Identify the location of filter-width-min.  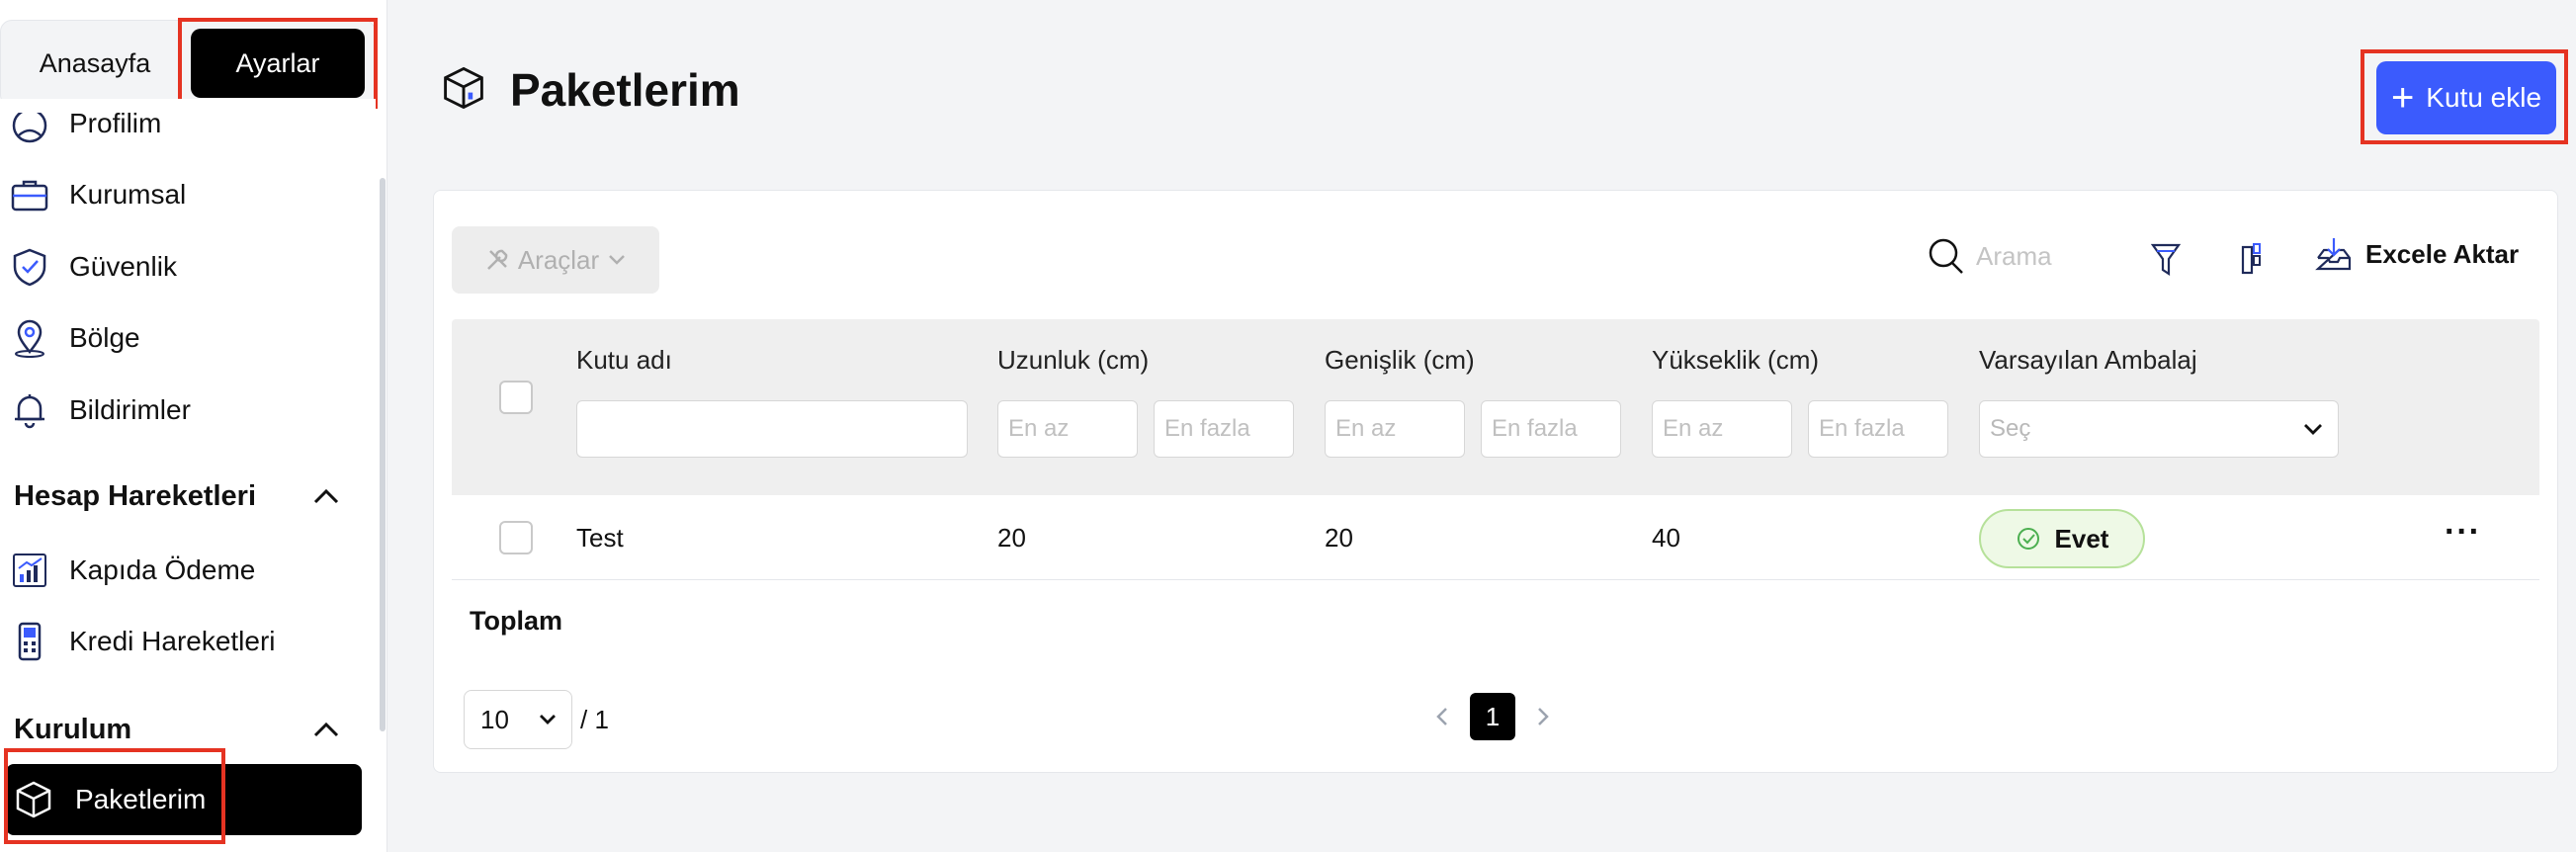
(1395, 429).